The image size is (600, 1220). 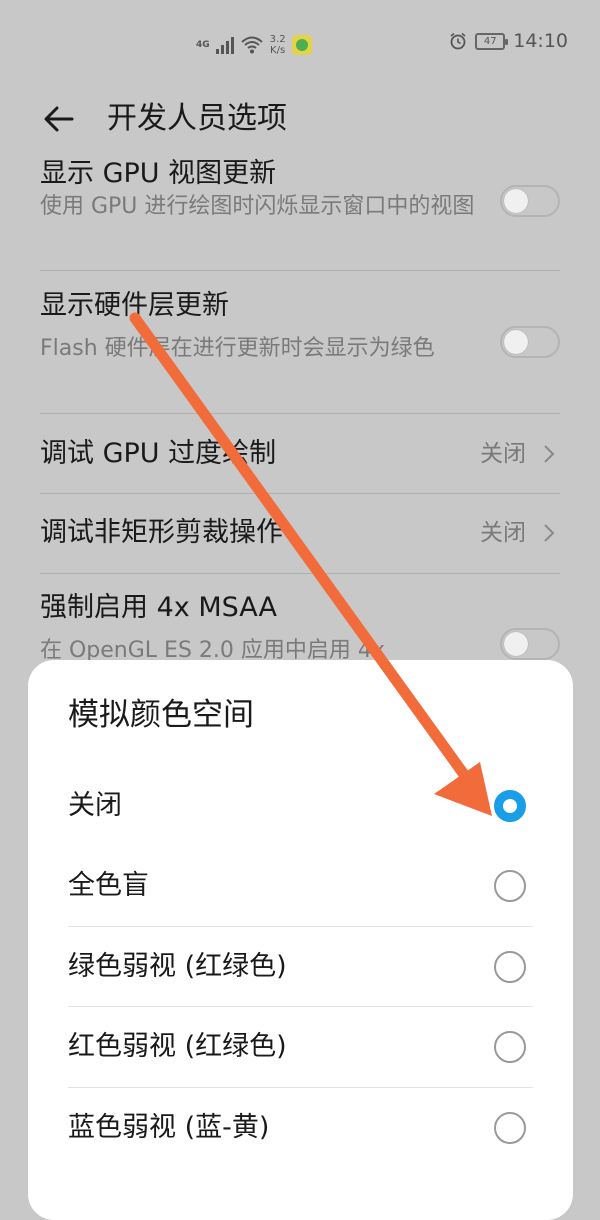 I want to click on setting-hardware-layer-updates: 显示硬件层更新 Flash 硬件层在进行更新时会显示为绿色, so click(x=300, y=347).